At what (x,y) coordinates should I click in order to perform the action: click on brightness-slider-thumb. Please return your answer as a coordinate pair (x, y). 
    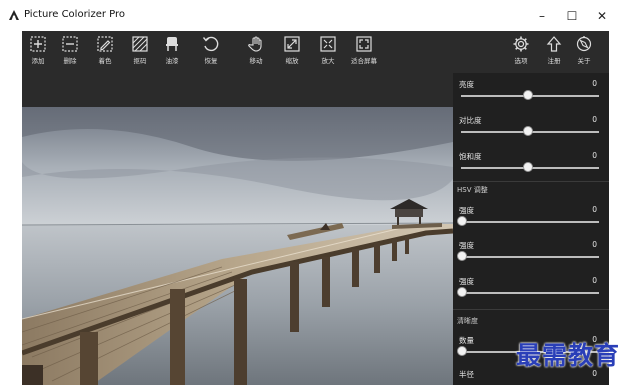
    Looking at the image, I should click on (528, 95).